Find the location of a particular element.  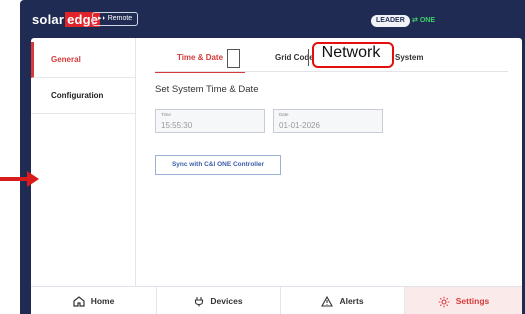

plug-icon is located at coordinates (199, 302).